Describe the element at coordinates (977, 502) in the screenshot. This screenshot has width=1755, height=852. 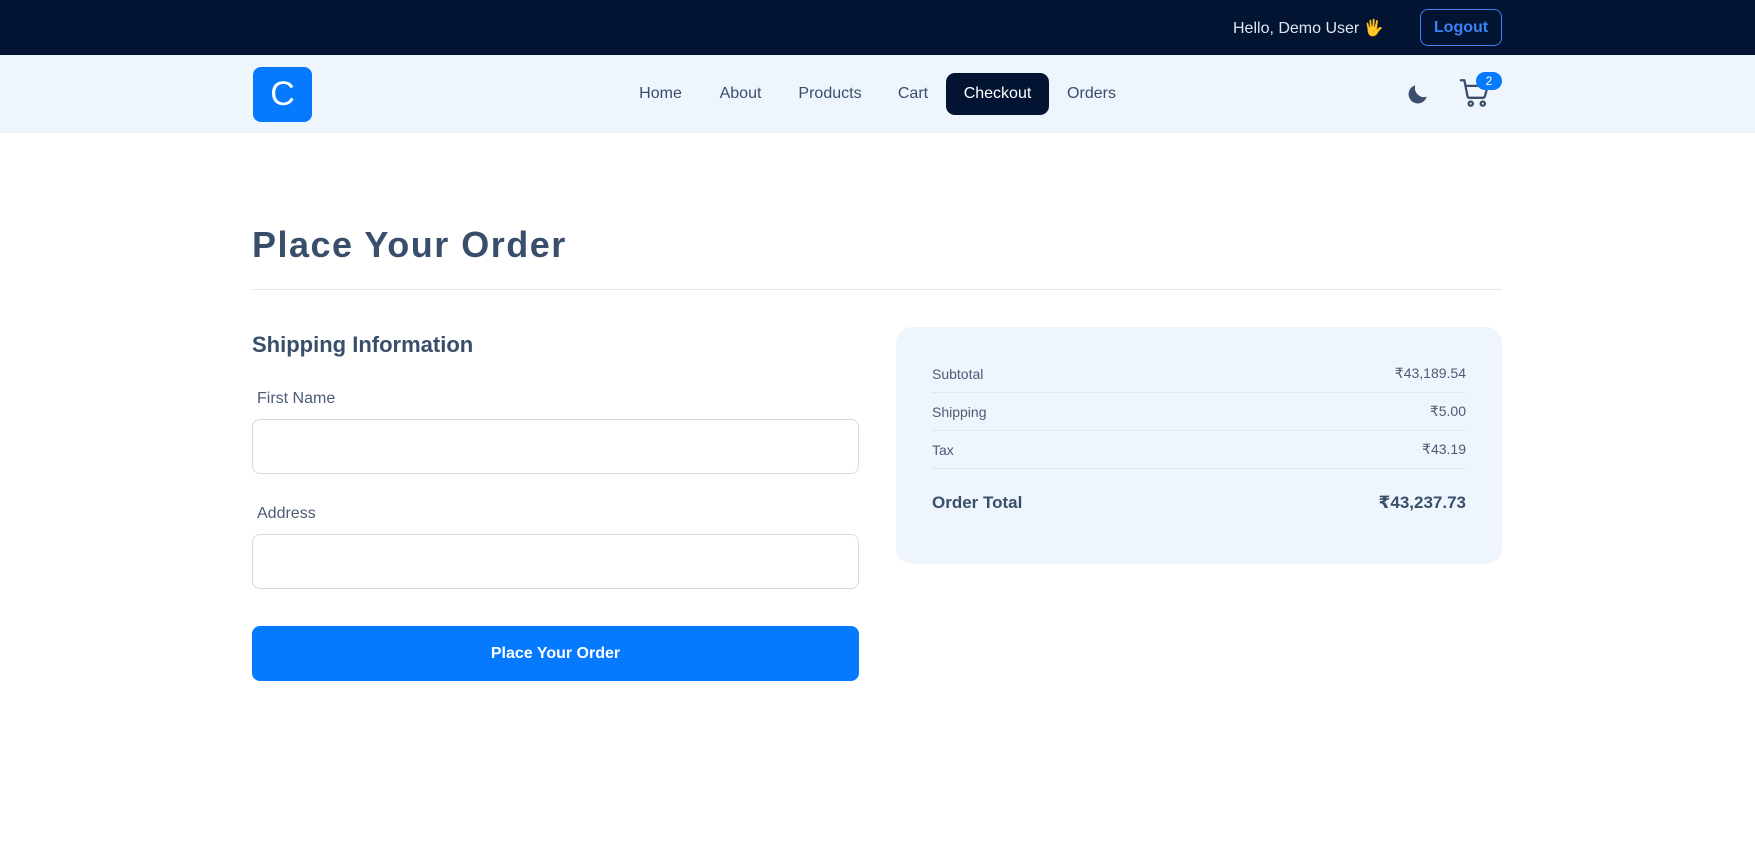
I see `order-total-label: Order Total` at that location.